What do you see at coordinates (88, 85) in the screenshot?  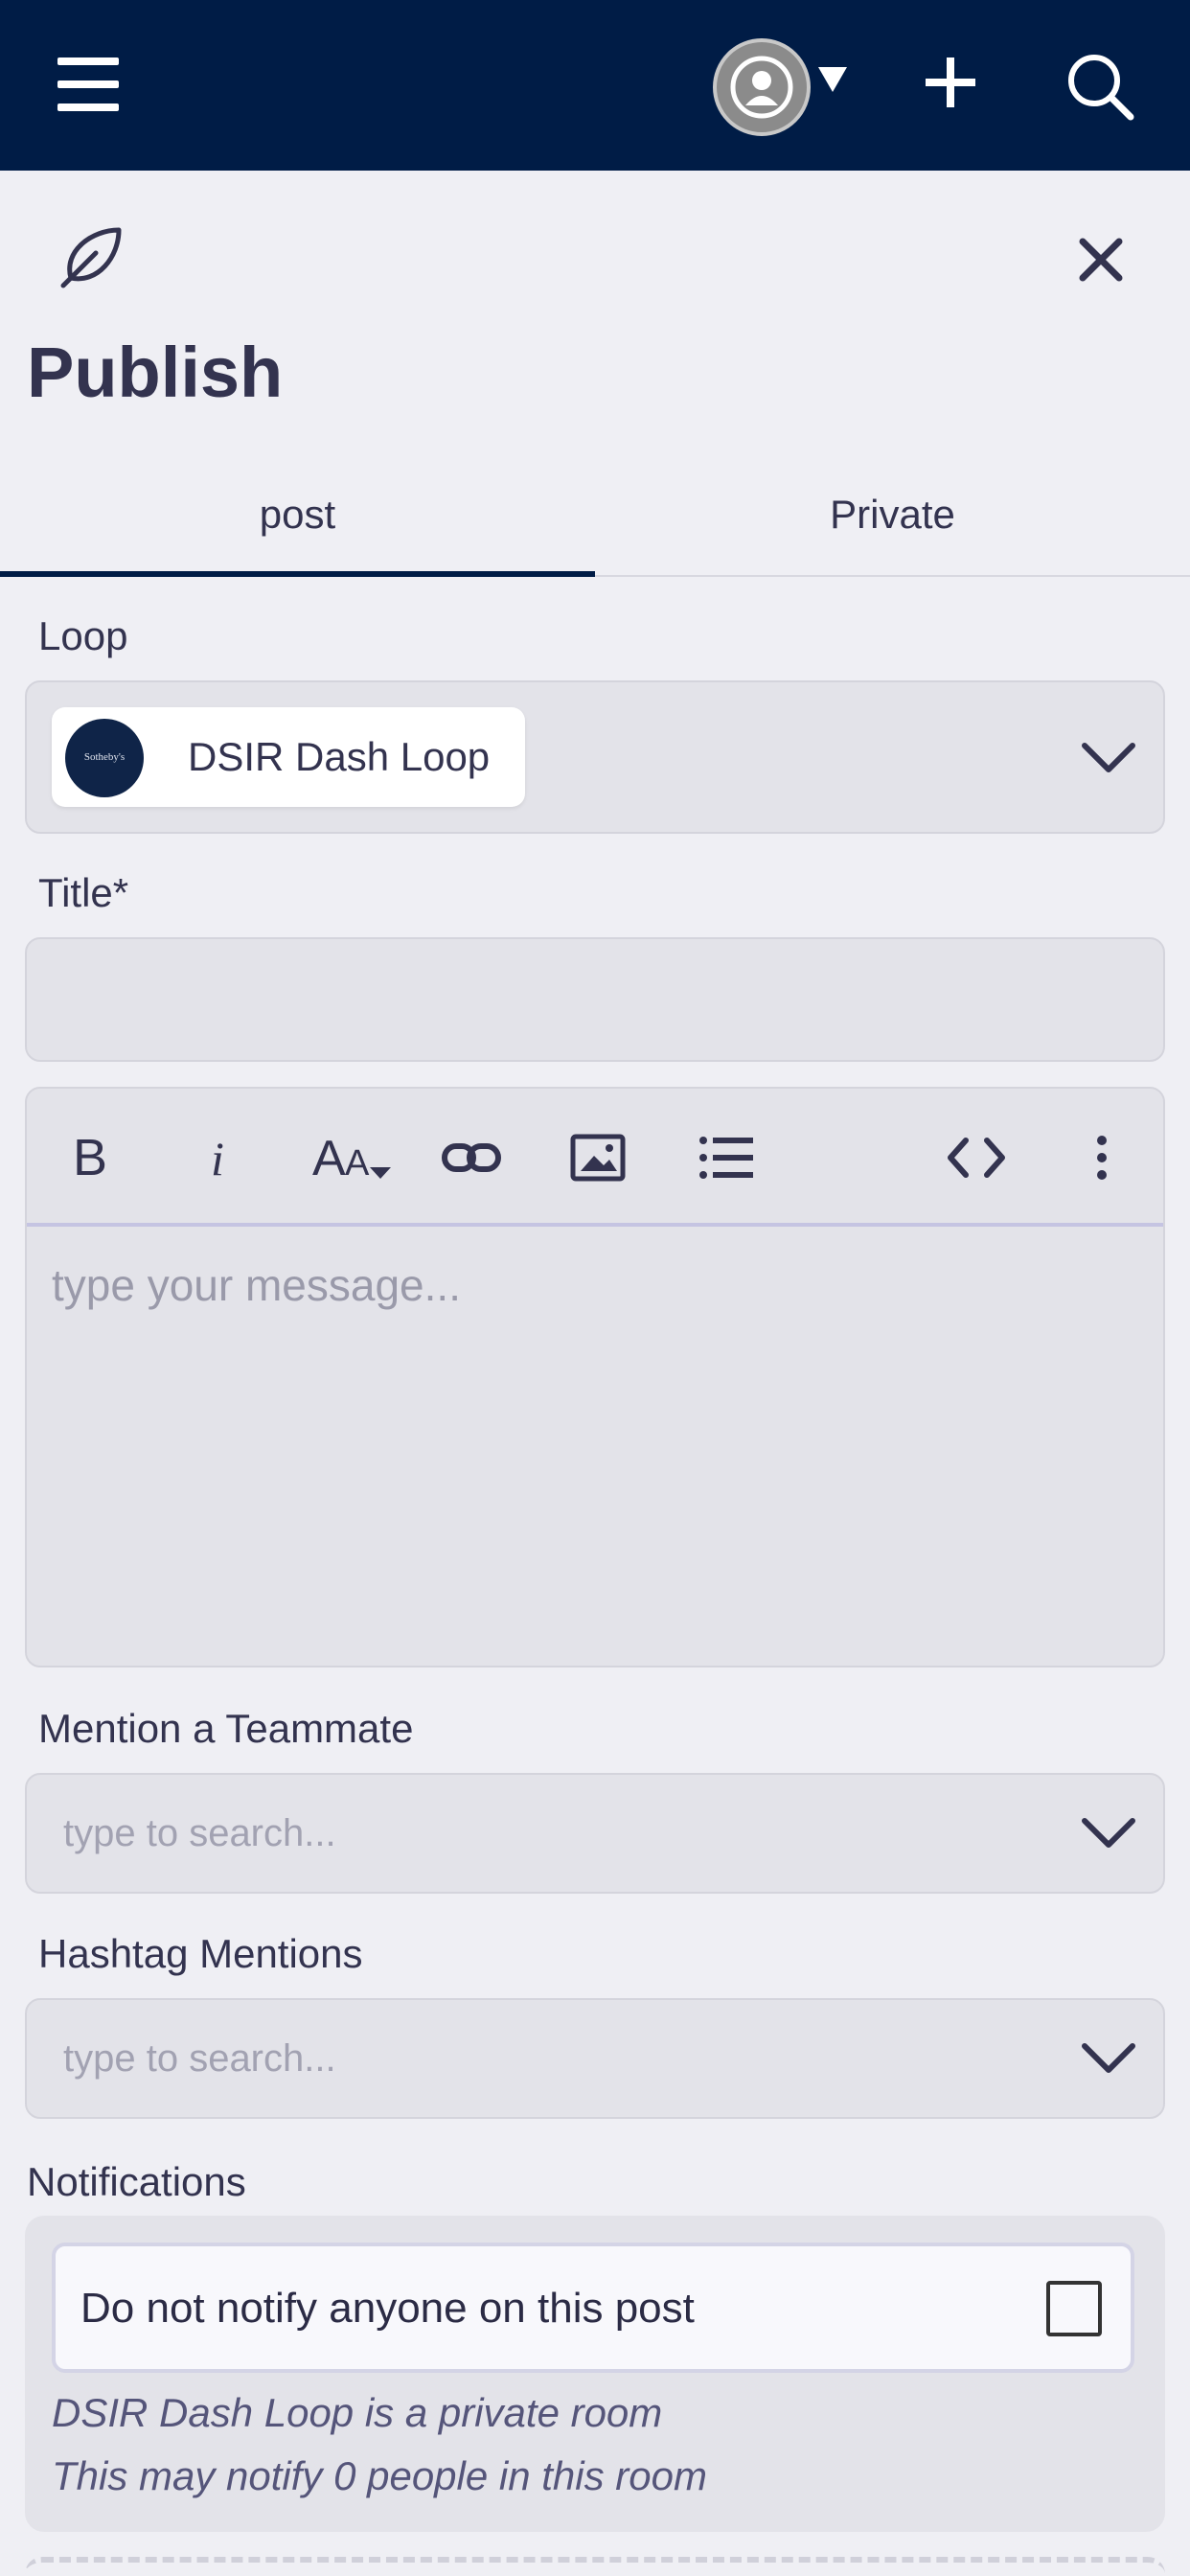 I see `hamburger-icon` at bounding box center [88, 85].